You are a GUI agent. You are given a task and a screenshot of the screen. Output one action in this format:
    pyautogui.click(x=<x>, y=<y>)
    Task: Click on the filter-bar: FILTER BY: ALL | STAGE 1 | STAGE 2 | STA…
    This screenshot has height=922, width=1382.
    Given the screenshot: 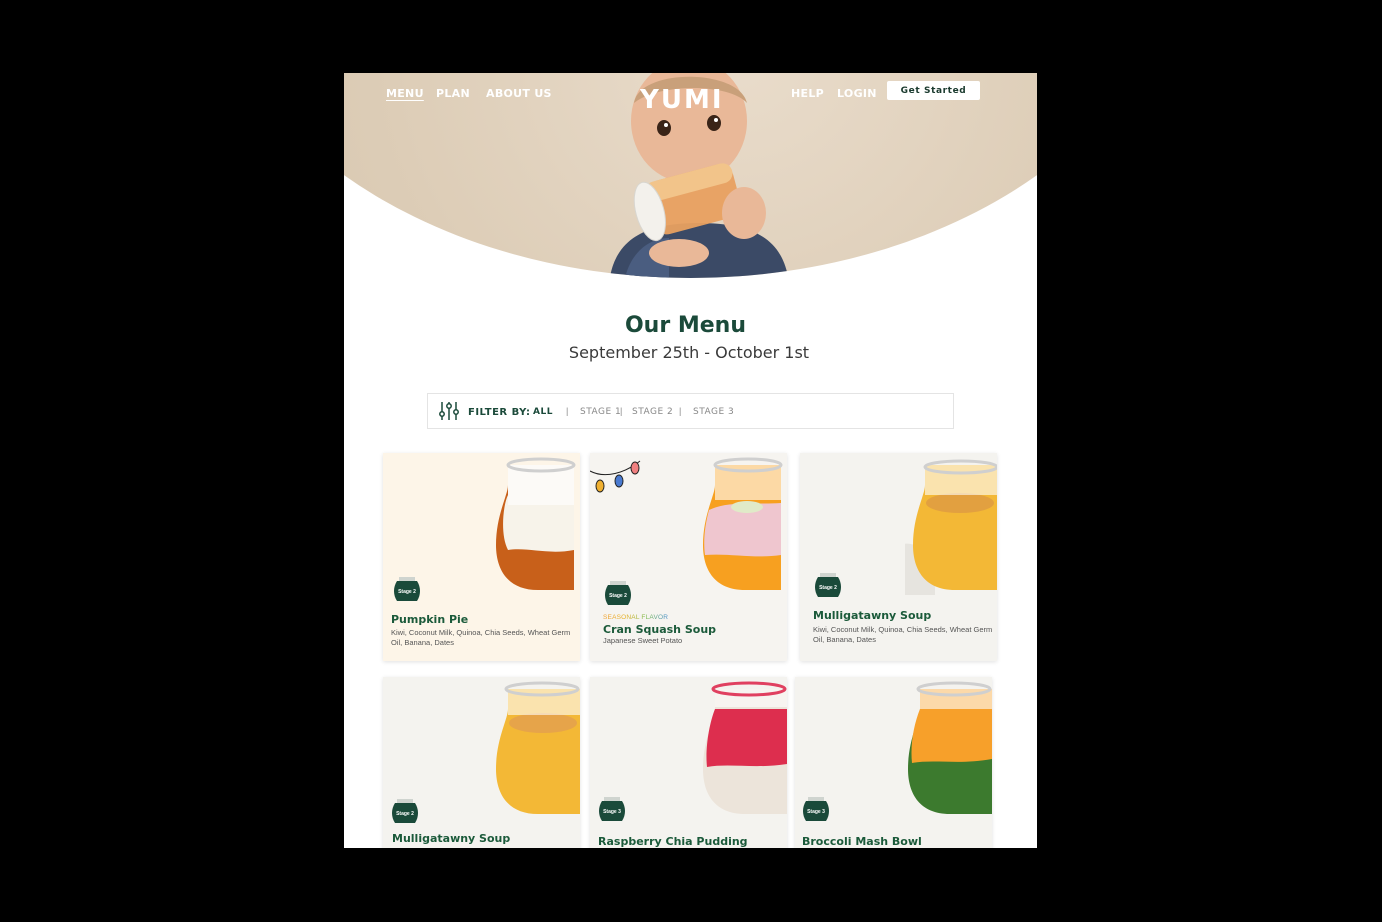 What is the action you would take?
    pyautogui.click(x=690, y=411)
    